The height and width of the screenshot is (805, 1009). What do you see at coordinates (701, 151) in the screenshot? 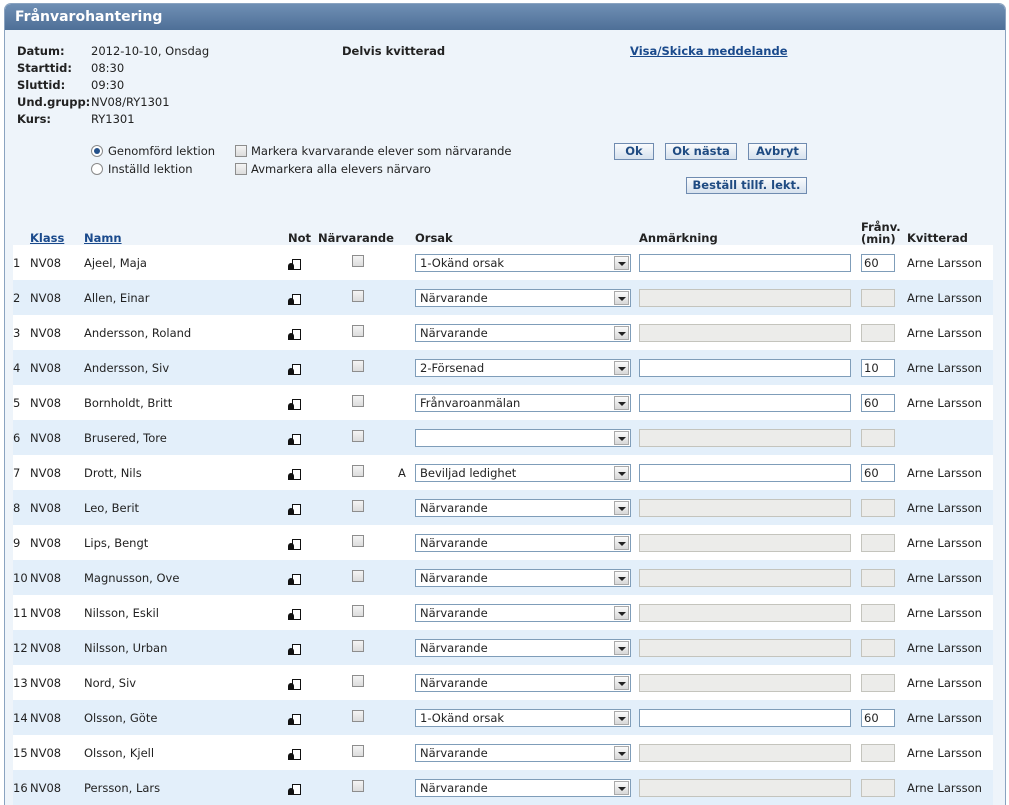
I see `ok-next-button: Ok nästa` at bounding box center [701, 151].